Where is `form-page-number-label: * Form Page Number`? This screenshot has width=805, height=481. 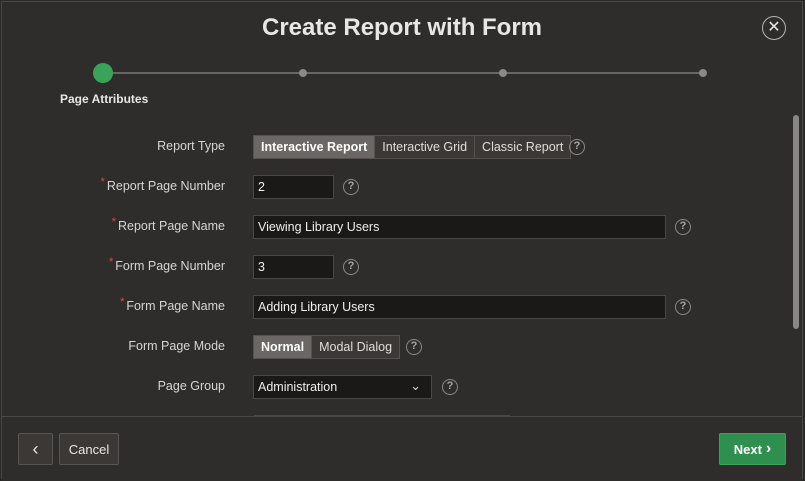 form-page-number-label: * Form Page Number is located at coordinates (166, 264).